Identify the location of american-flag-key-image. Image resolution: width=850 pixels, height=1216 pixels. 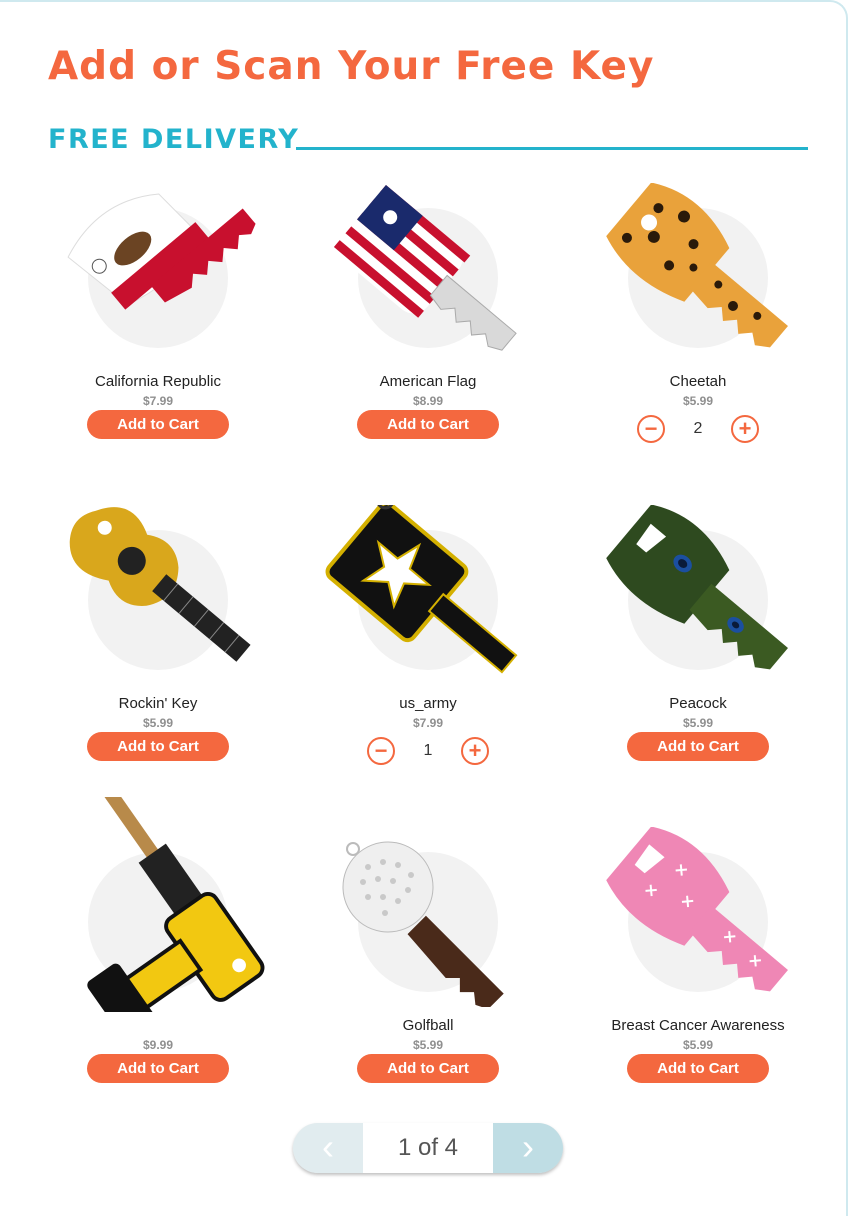
(425, 267).